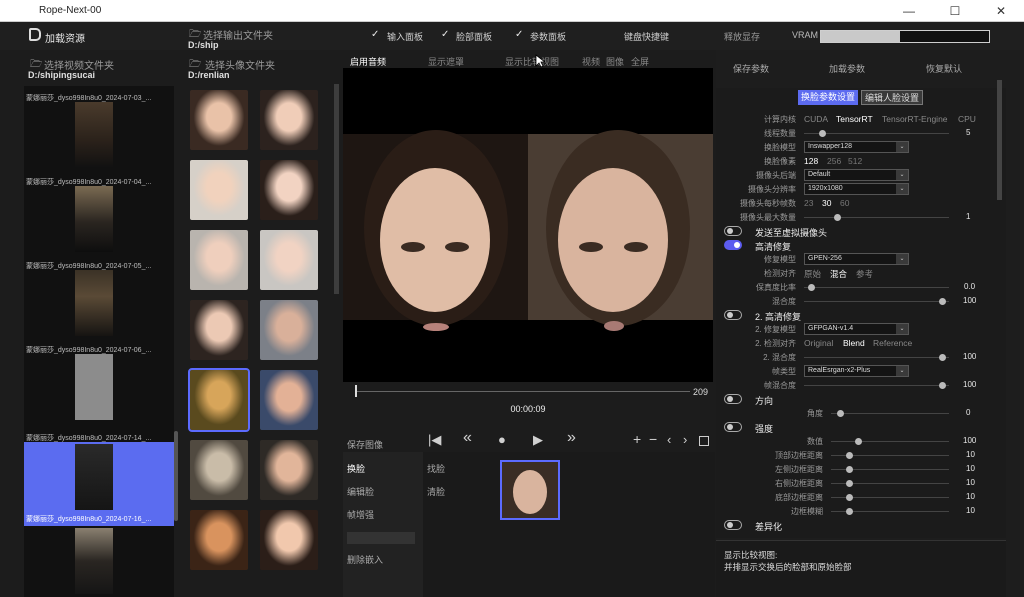 The height and width of the screenshot is (597, 1024). What do you see at coordinates (360, 514) in the screenshot?
I see `mode-frame-enhance: 帧增强` at bounding box center [360, 514].